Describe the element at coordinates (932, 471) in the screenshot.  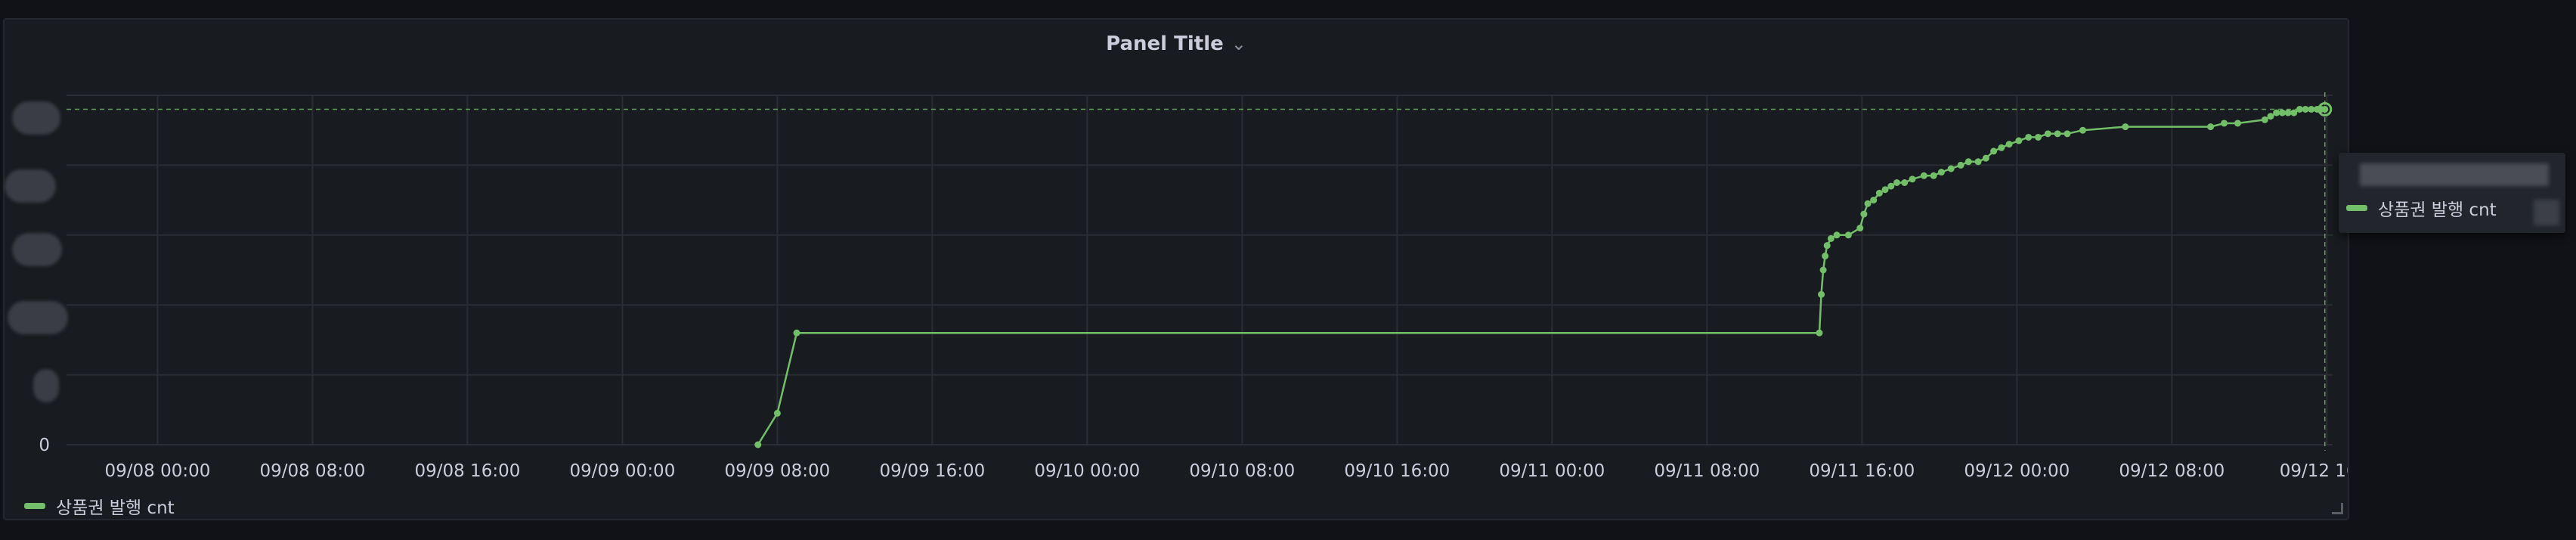
I see `x-tick-label: 09/09 16:00` at that location.